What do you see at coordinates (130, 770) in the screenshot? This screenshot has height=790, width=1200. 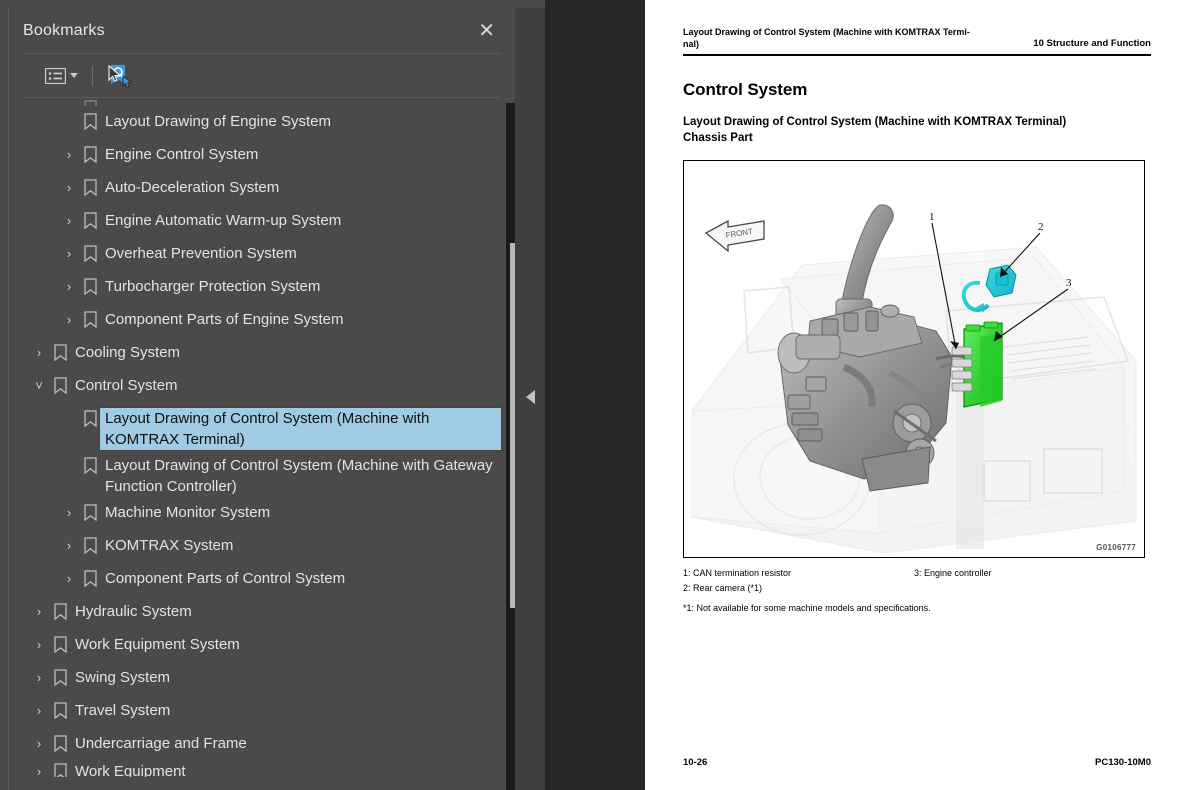 I see `bookmark-label: Work Equipment` at bounding box center [130, 770].